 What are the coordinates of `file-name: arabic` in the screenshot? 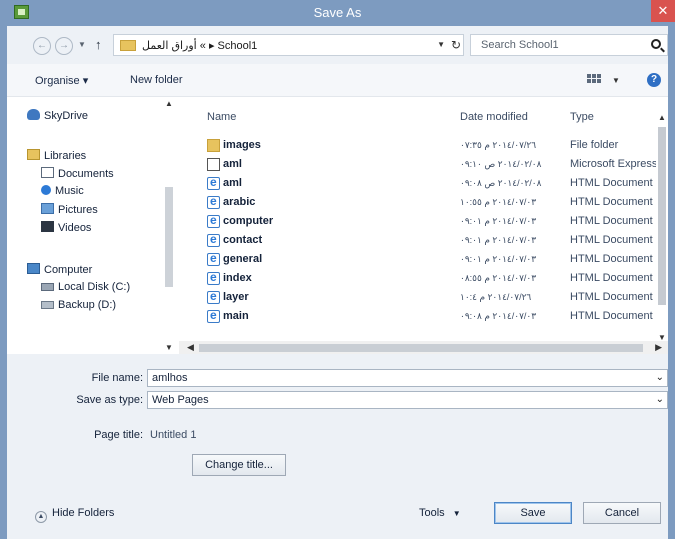 It's located at (239, 202).